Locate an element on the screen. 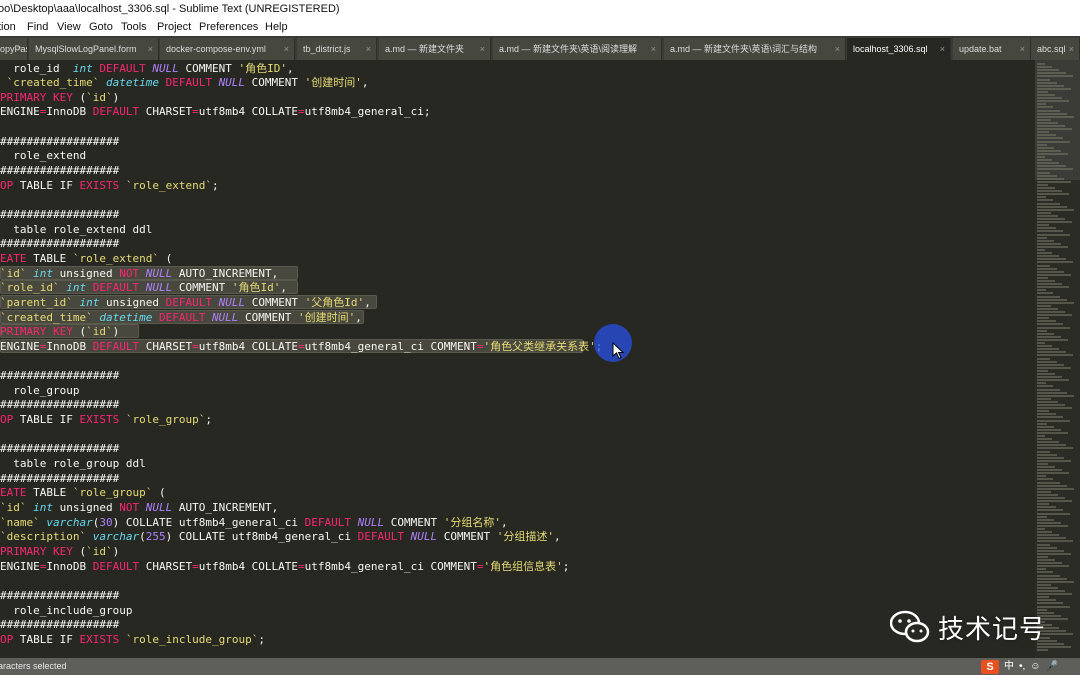 The image size is (1080, 675). code-line: role_include_group is located at coordinates (66, 610).